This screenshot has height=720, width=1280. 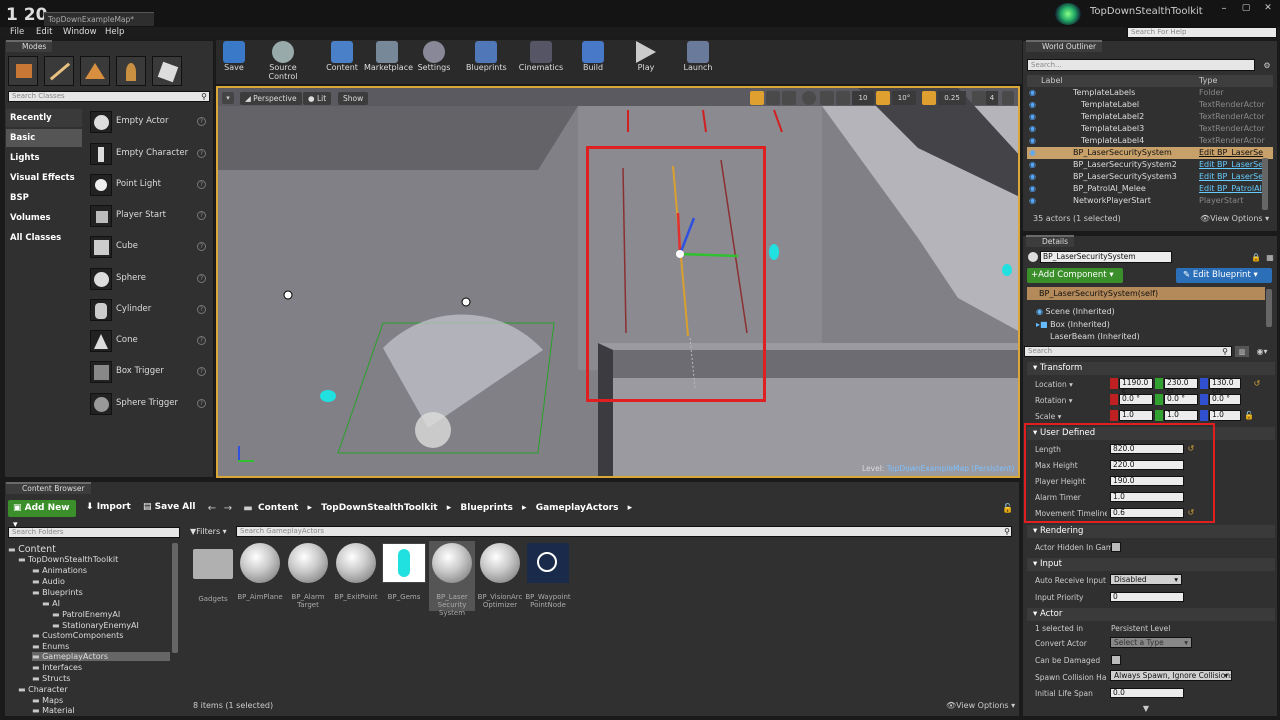 What do you see at coordinates (108, 507) in the screenshot?
I see `import-button: ⬇ Import` at bounding box center [108, 507].